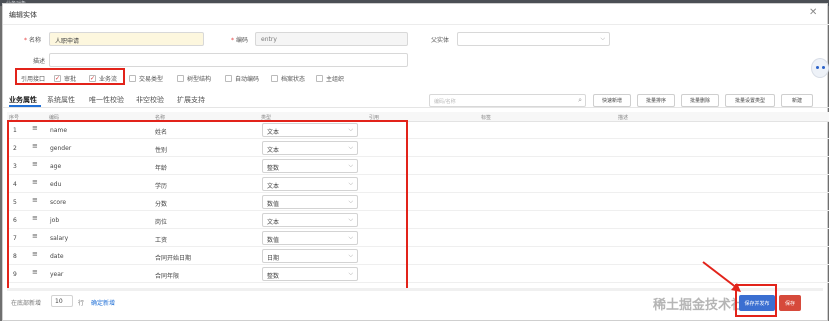  Describe the element at coordinates (797, 100) in the screenshot. I see `new-button: 新建` at that location.